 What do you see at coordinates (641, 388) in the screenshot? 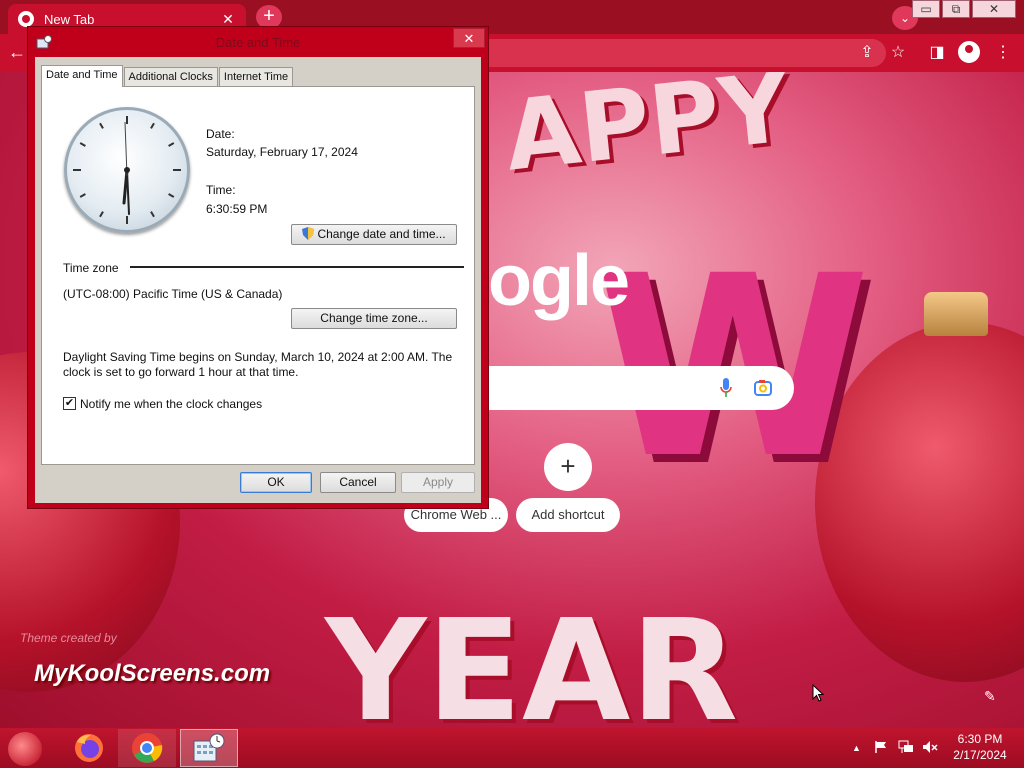
I see `ntp-search-box` at bounding box center [641, 388].